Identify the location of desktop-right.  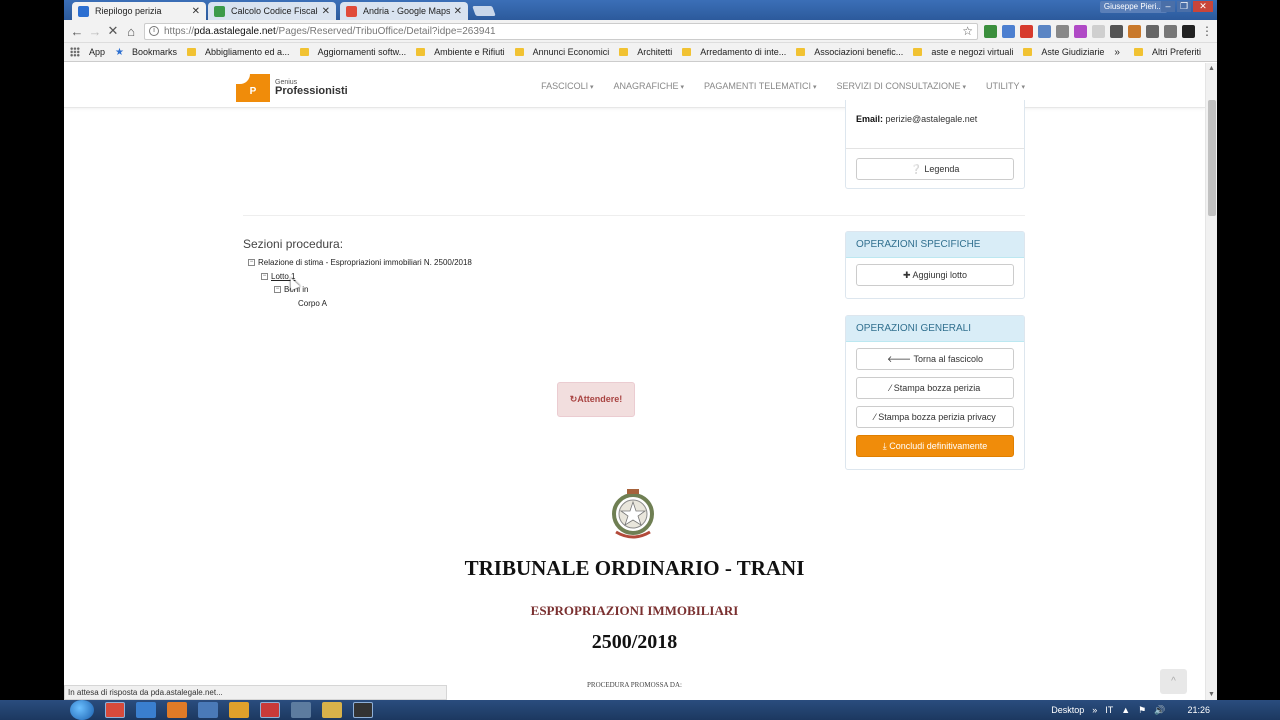
(1248, 350).